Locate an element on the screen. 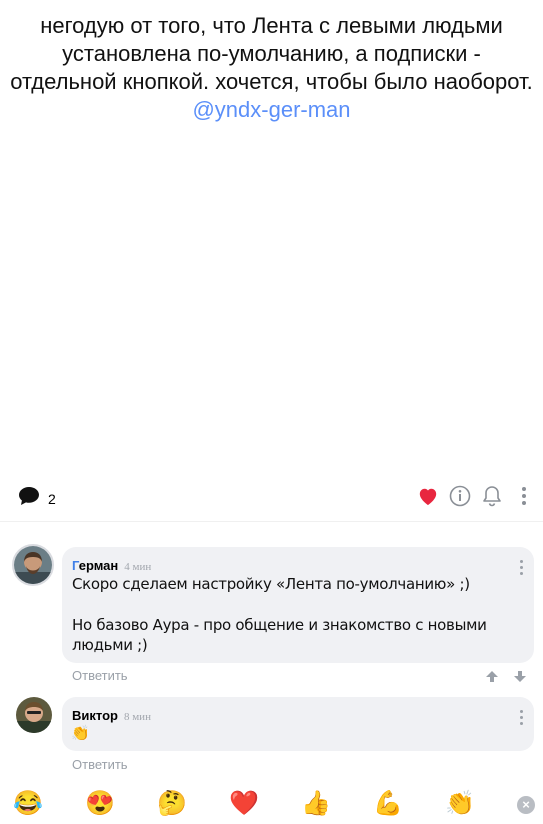  reactions-bar: 😂 😍 🤔 ❤️ 👍 💪 👏 × is located at coordinates (271, 805).